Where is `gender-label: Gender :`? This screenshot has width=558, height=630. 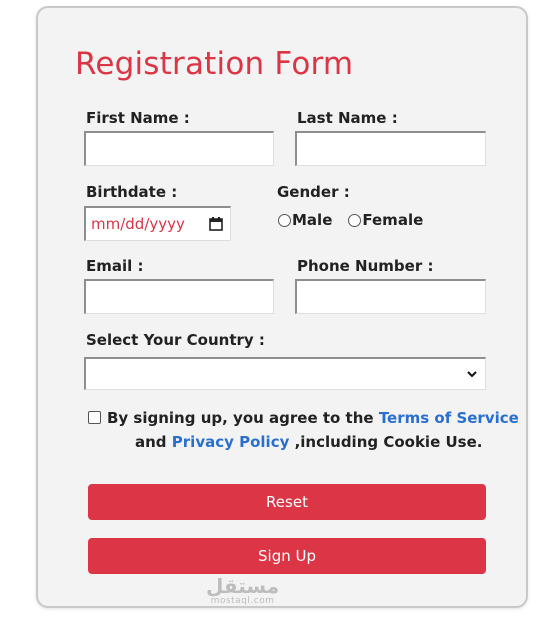
gender-label: Gender : is located at coordinates (313, 192).